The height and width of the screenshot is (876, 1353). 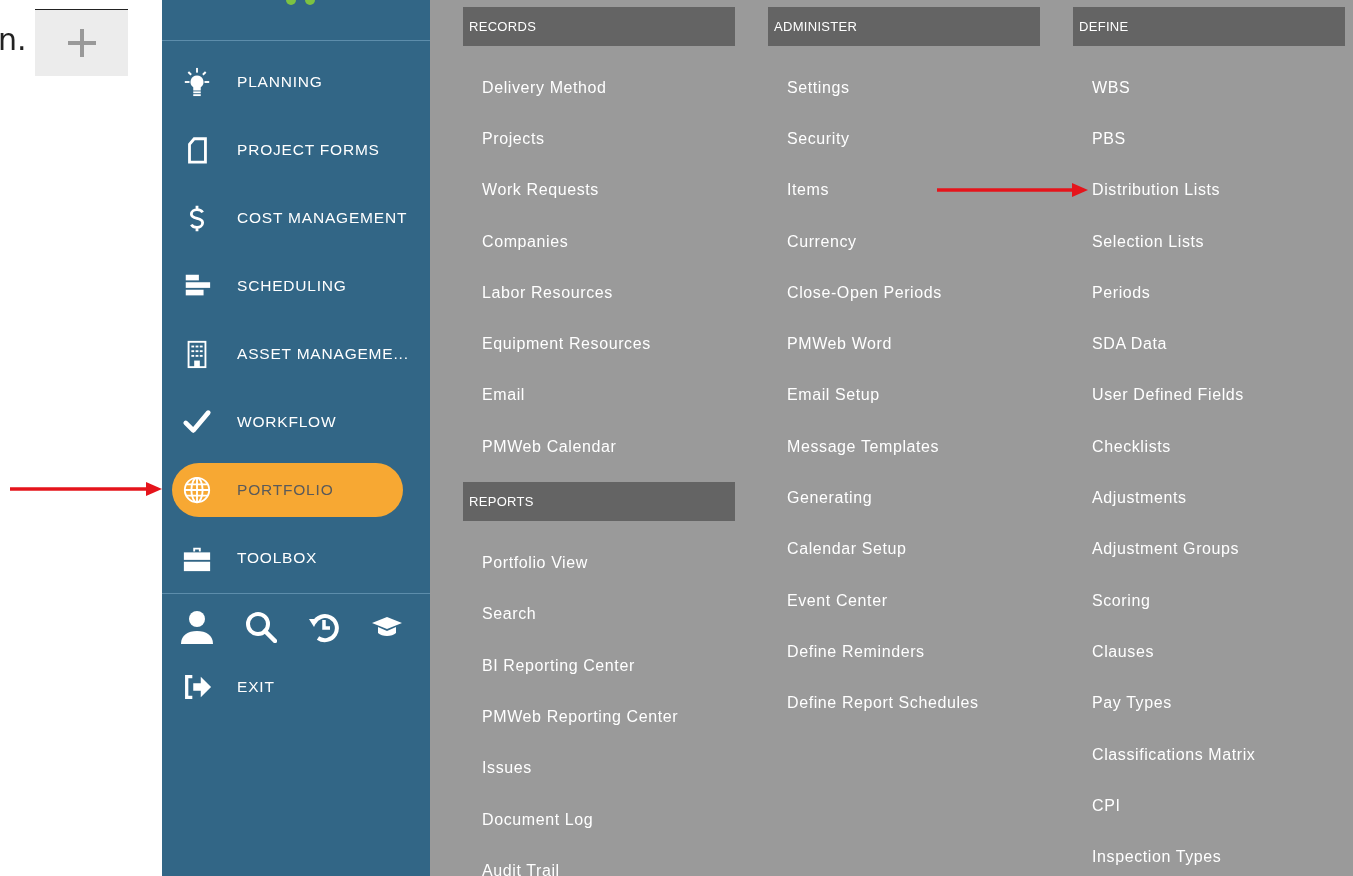 I want to click on menu-item: Companies, so click(x=525, y=241).